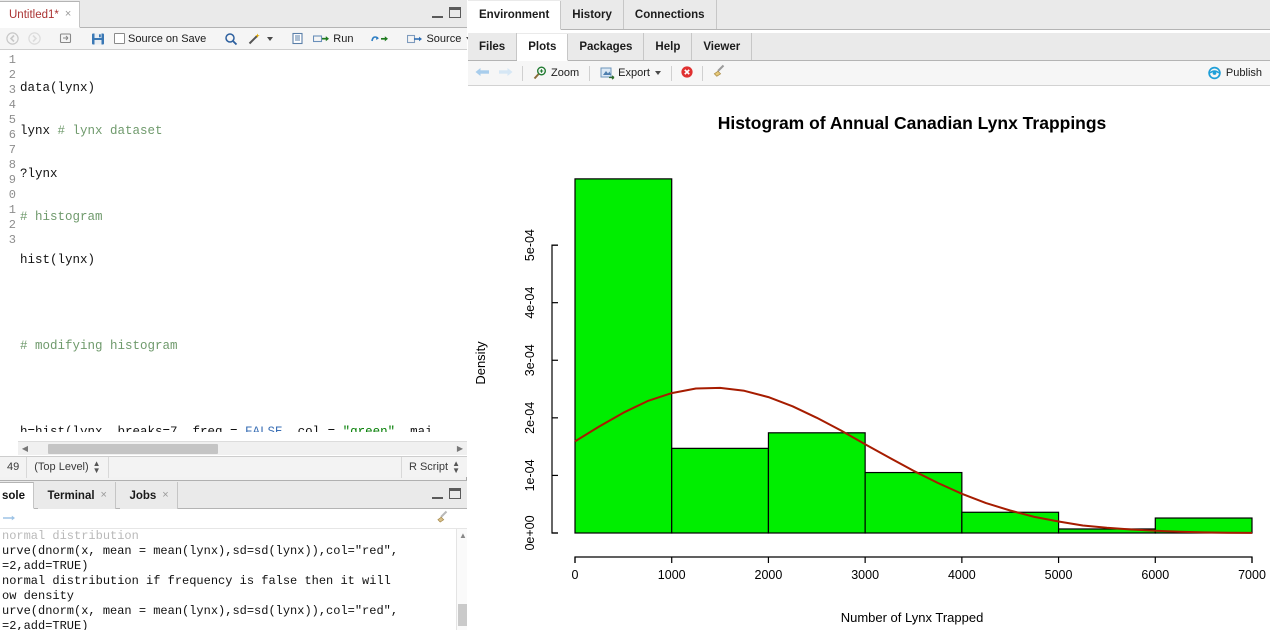 This screenshot has height=630, width=1270. I want to click on clear-all-plots-broom-icon, so click(719, 73).